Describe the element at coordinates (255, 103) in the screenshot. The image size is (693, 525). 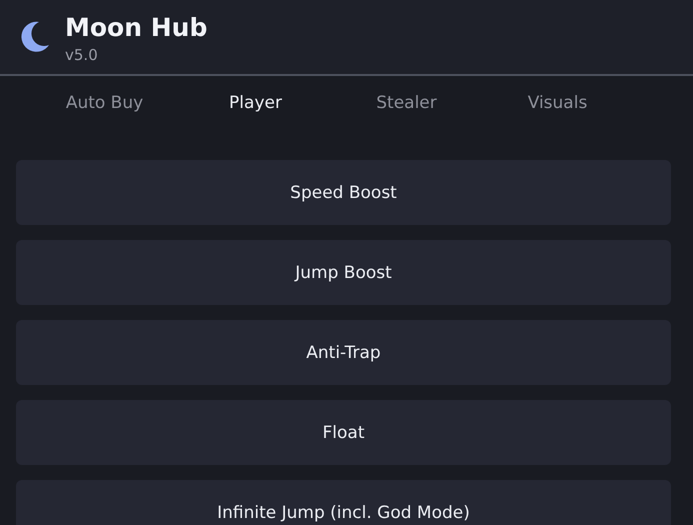
I see `tab: Player` at that location.